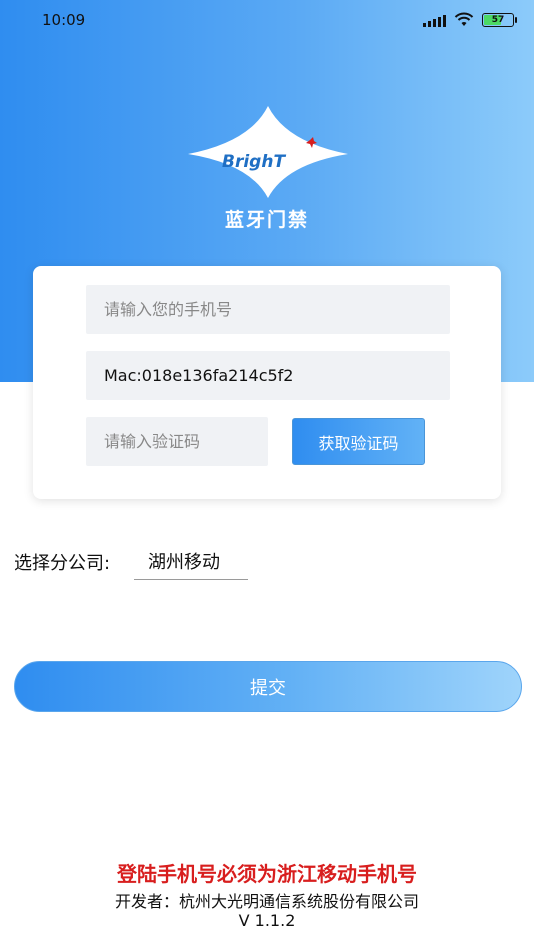 The width and height of the screenshot is (534, 950). Describe the element at coordinates (358, 441) in the screenshot. I see `get-code-button: 获取验证码` at that location.